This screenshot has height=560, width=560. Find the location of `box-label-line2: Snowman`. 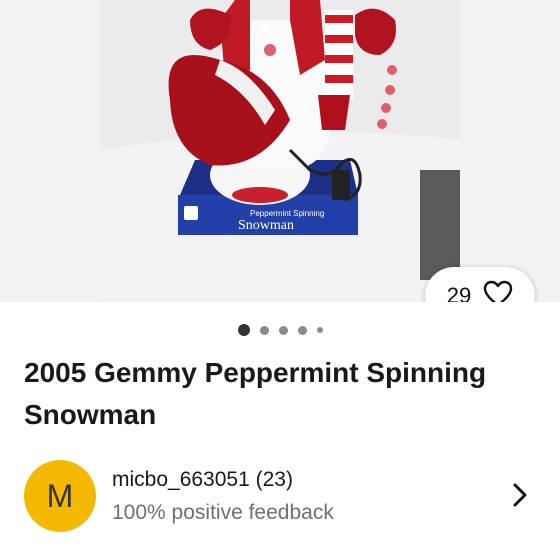

box-label-line2: Snowman is located at coordinates (266, 225).